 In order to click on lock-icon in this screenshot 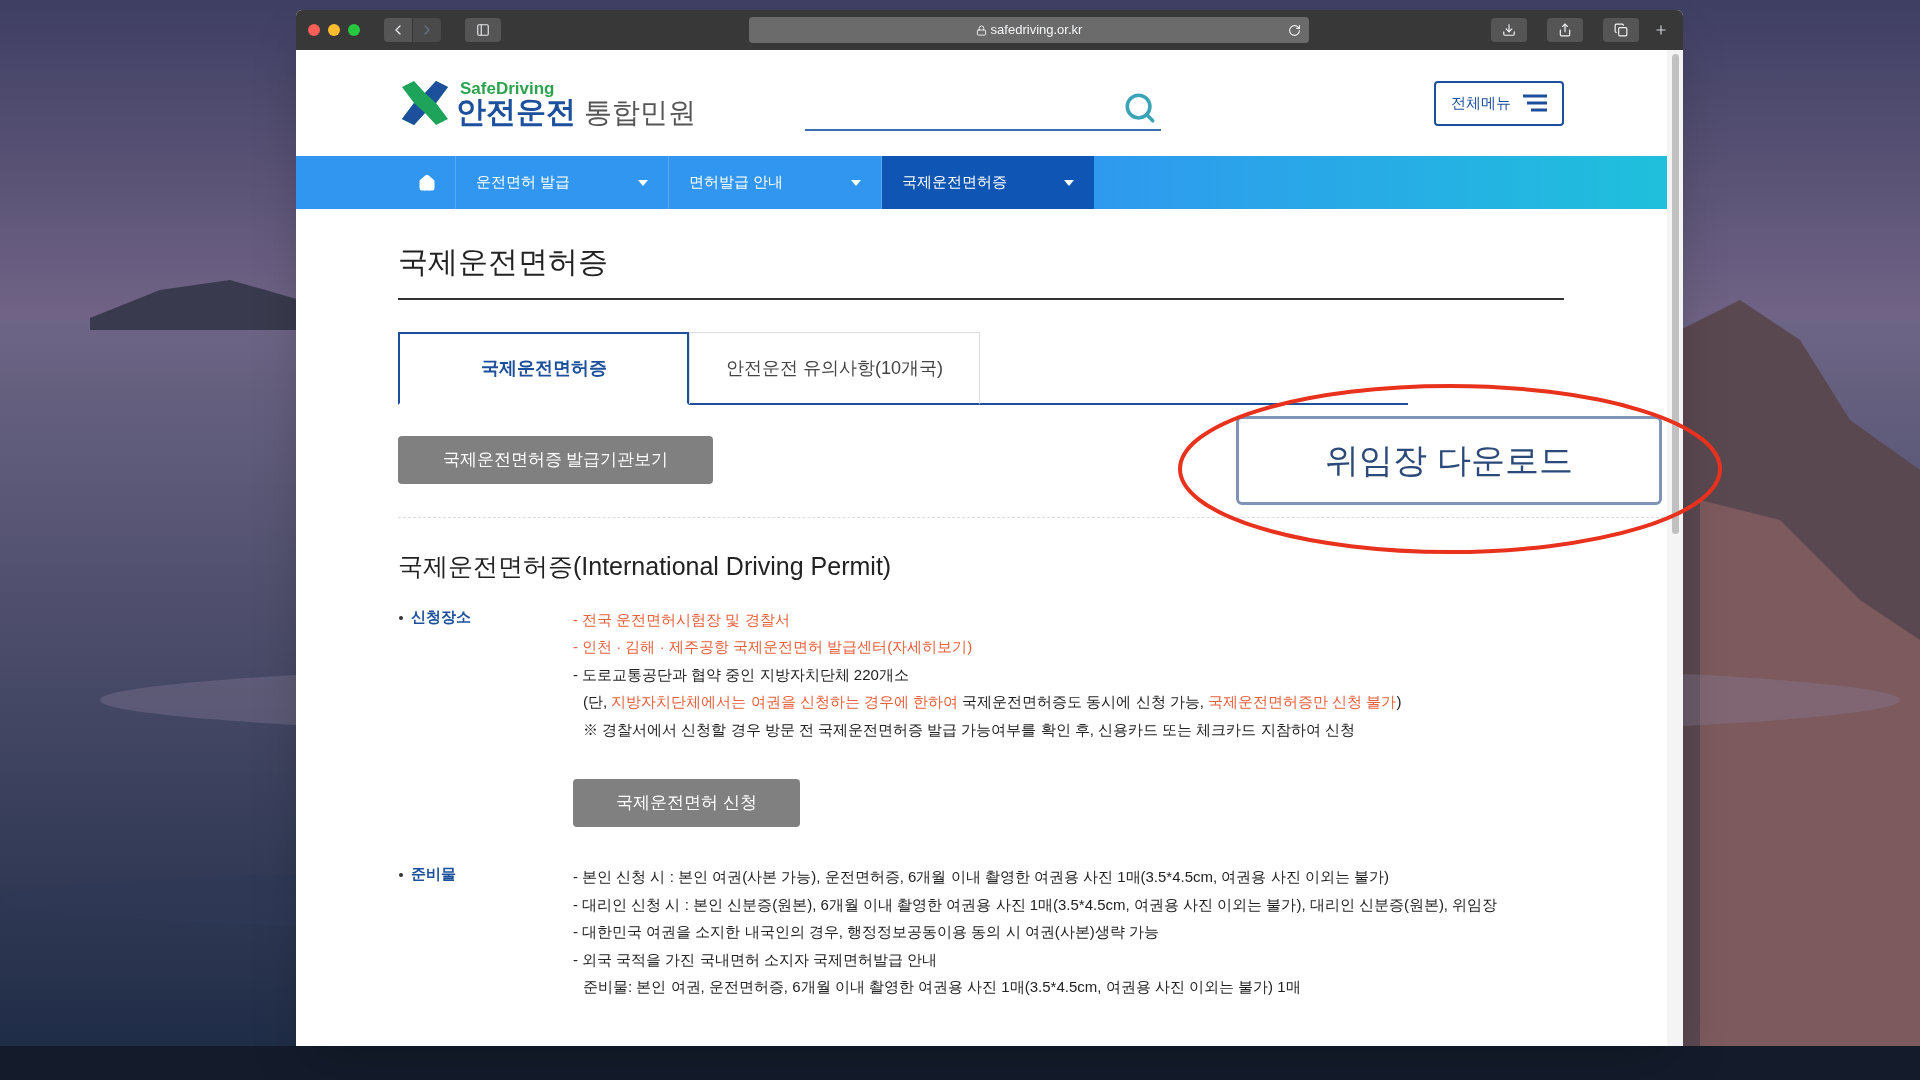, I will do `click(981, 30)`.